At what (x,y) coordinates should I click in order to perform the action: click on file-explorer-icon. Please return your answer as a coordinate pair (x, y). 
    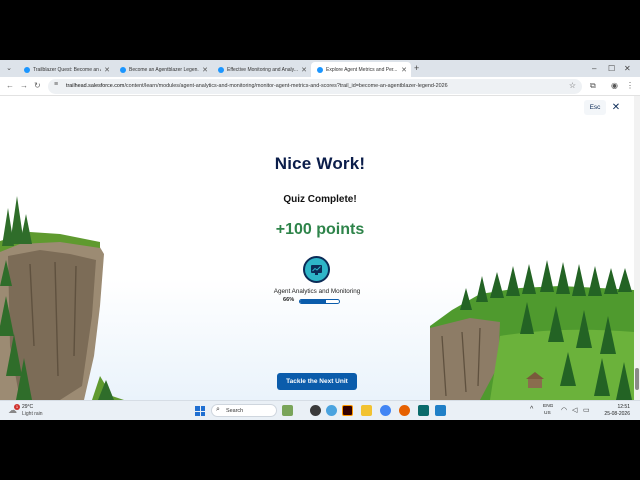
    Looking at the image, I should click on (366, 410).